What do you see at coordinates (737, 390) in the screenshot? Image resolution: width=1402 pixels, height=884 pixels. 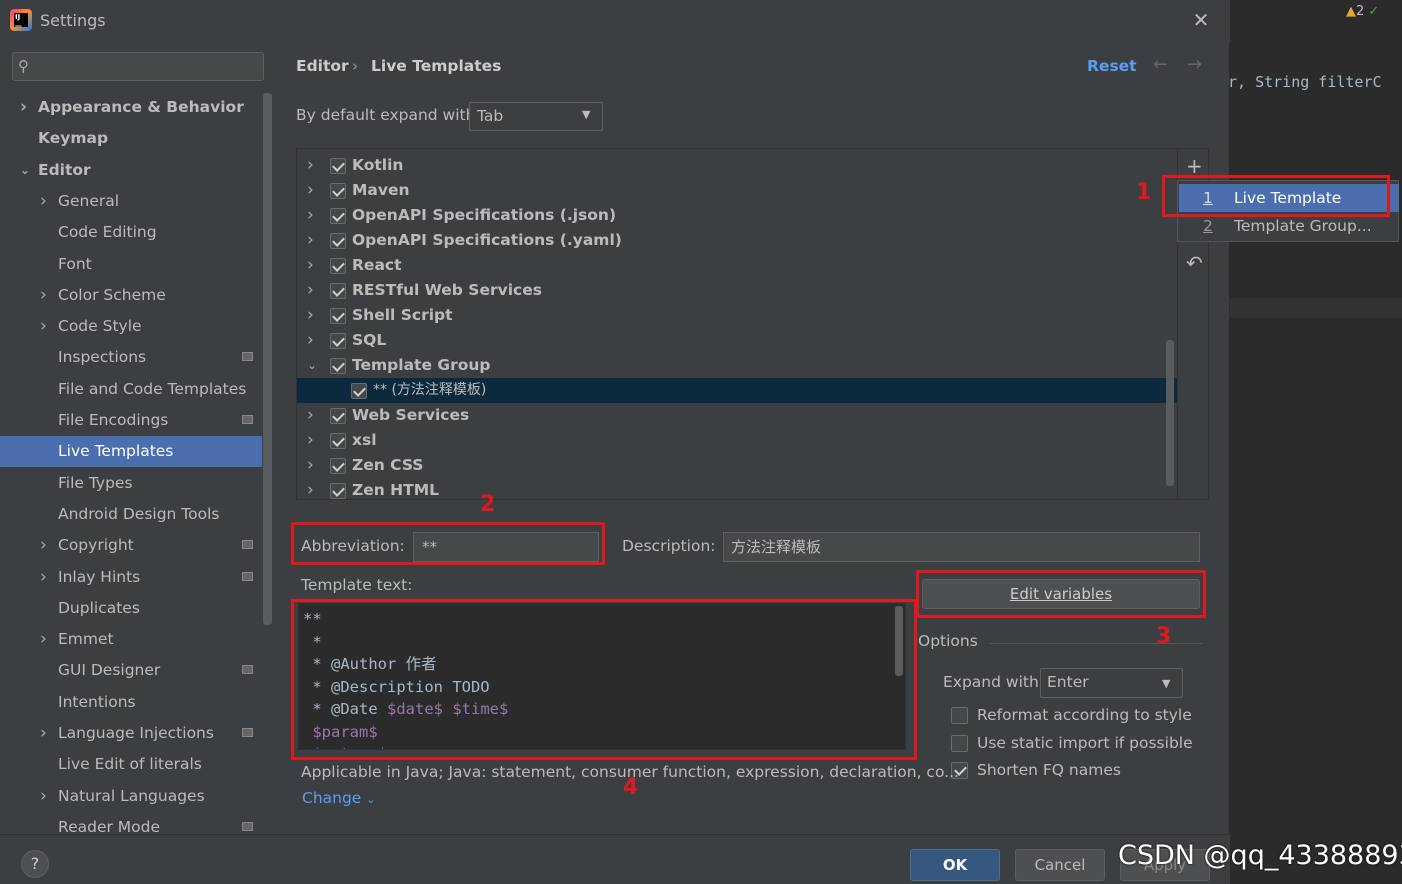 I see `template-item: ** (方法注释模板)` at bounding box center [737, 390].